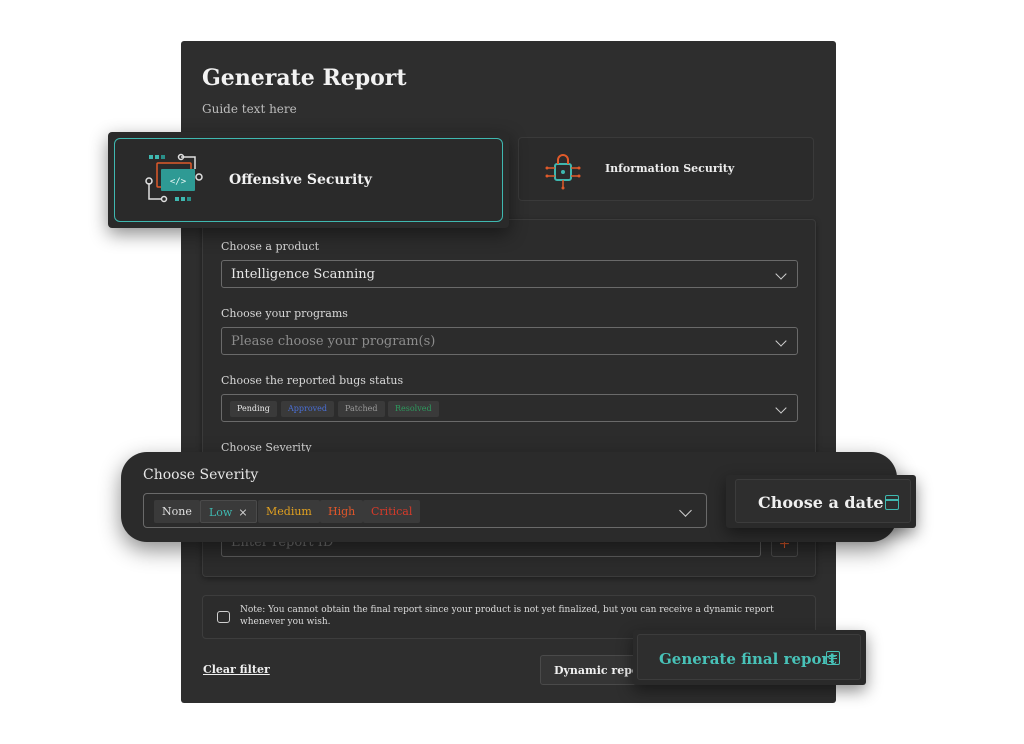  I want to click on code-window-icon: </>, so click(174, 178).